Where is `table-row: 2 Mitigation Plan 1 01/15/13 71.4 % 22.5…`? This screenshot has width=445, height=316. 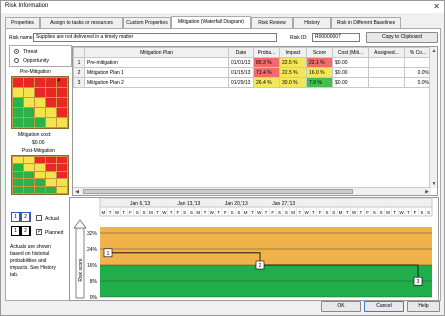
table-row: 2 Mitigation Plan 1 01/15/13 71.4 % 22.5… is located at coordinates (252, 72).